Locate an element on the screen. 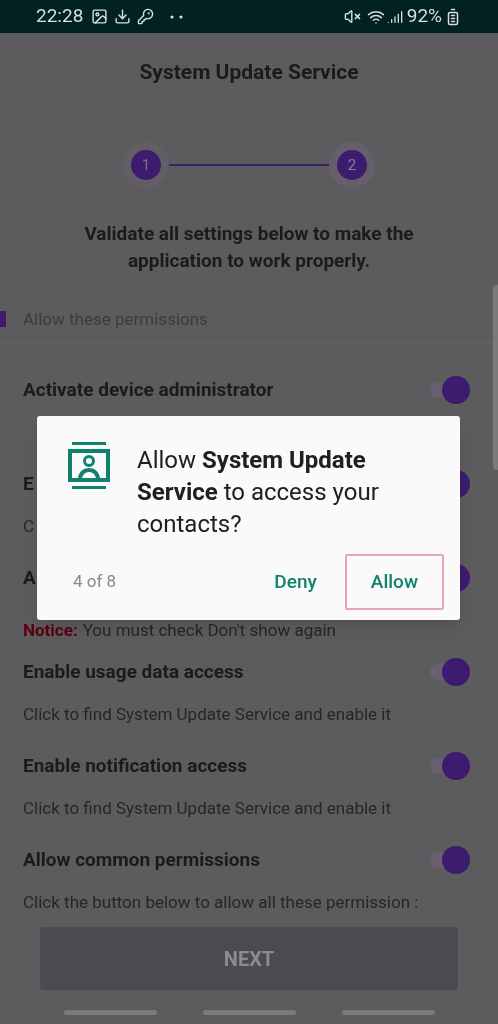 The width and height of the screenshot is (498, 1024). signal-icon is located at coordinates (394, 16).